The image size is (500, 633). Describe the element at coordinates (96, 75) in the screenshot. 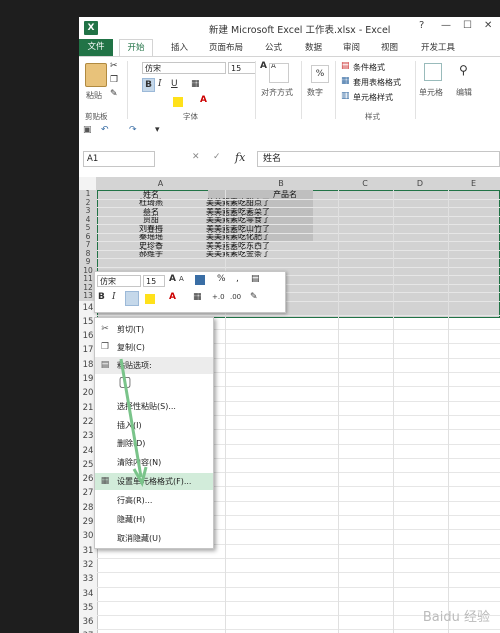

I see `paste-icon` at that location.